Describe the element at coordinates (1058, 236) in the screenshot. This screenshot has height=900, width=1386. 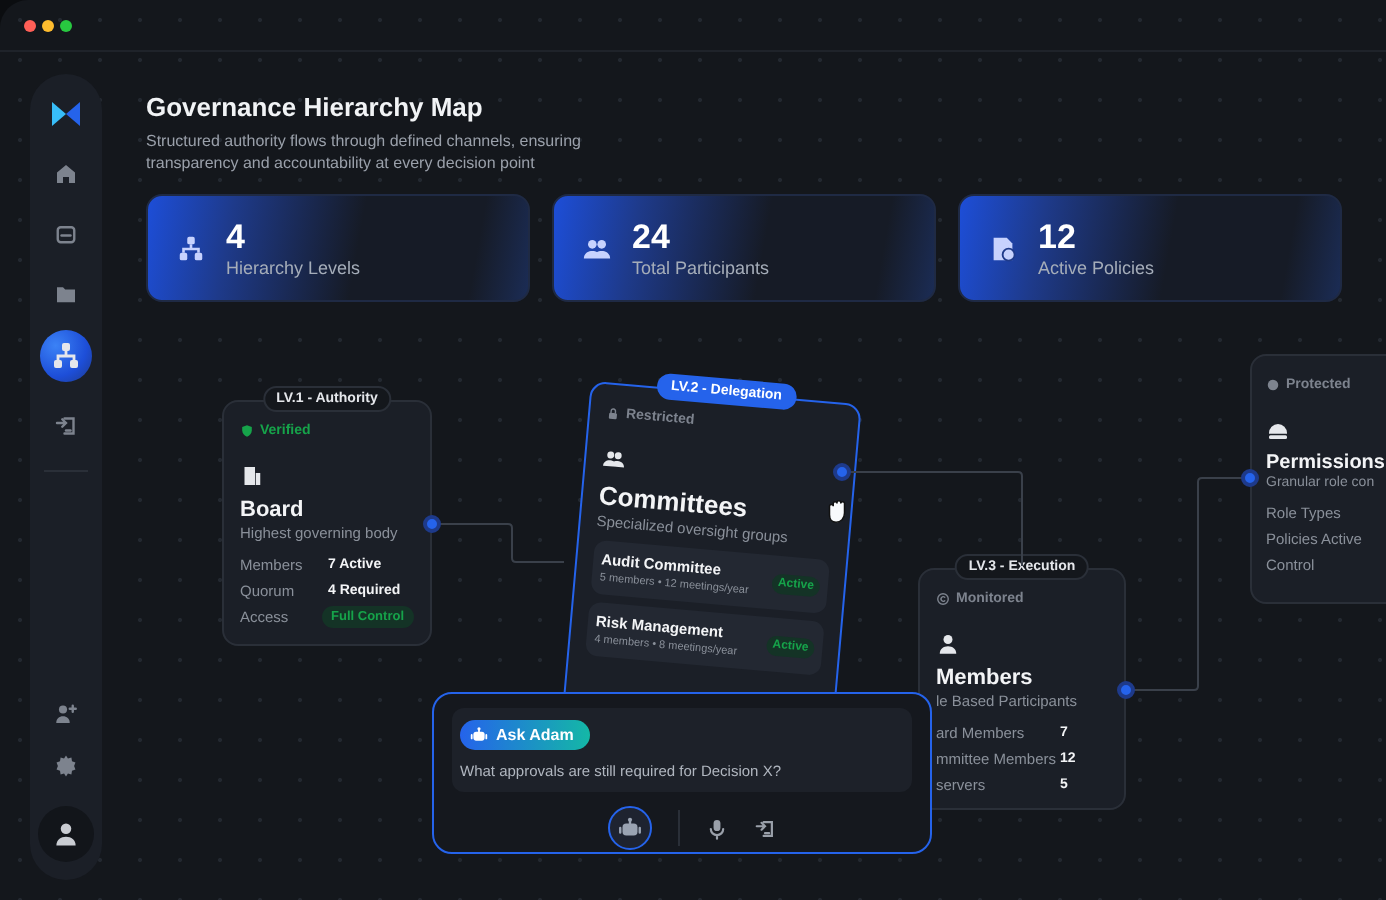
I see `stat-value: 12` at that location.